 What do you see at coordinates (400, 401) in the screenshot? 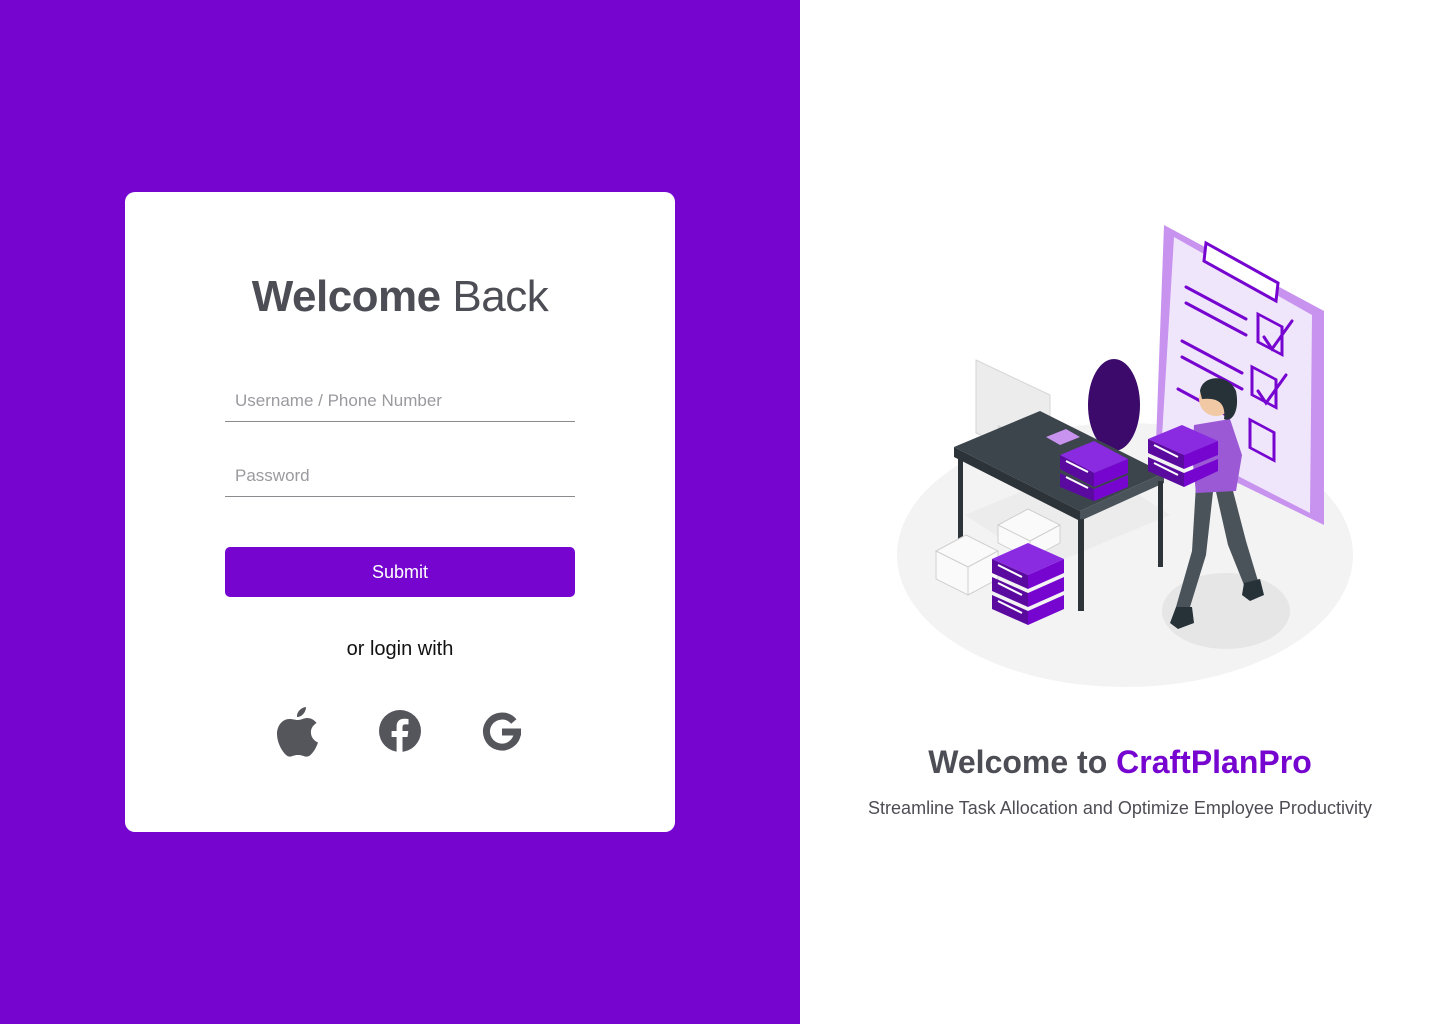
I see `username-input` at bounding box center [400, 401].